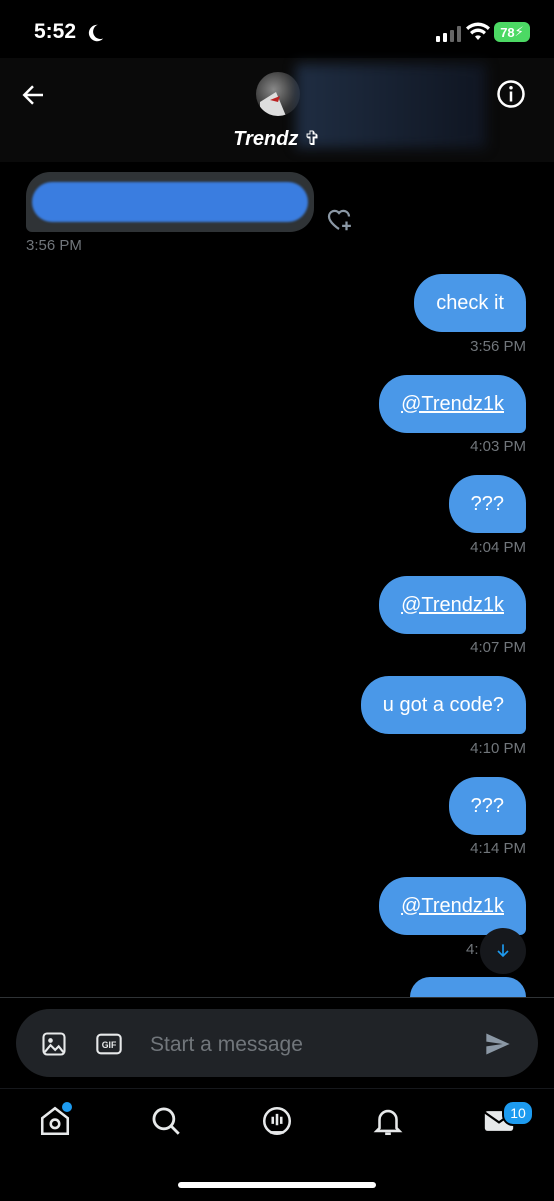 Image resolution: width=554 pixels, height=1201 pixels. I want to click on message-timestamp: 4:03 PM, so click(498, 446).